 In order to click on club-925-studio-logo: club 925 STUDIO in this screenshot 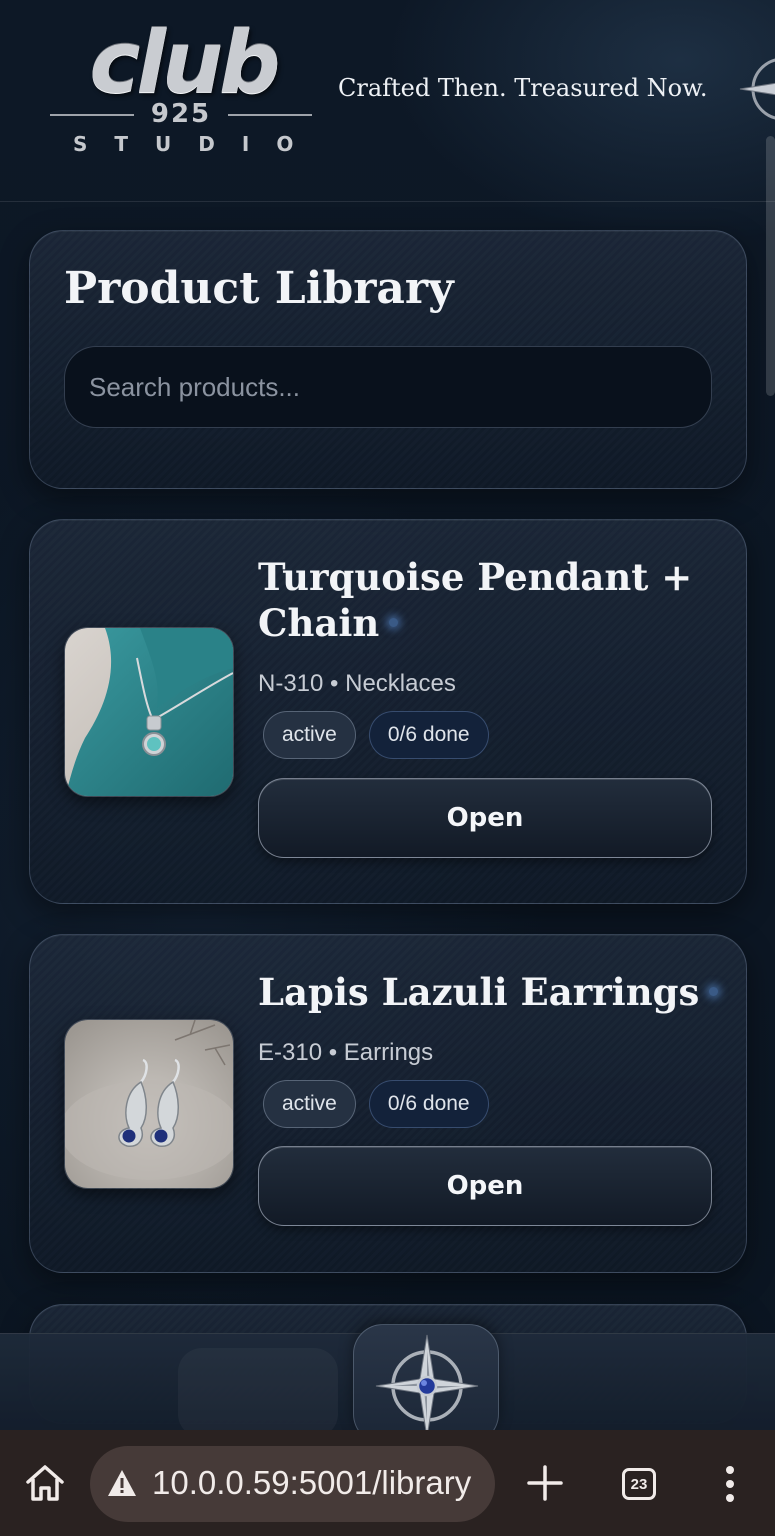, I will do `click(183, 89)`.